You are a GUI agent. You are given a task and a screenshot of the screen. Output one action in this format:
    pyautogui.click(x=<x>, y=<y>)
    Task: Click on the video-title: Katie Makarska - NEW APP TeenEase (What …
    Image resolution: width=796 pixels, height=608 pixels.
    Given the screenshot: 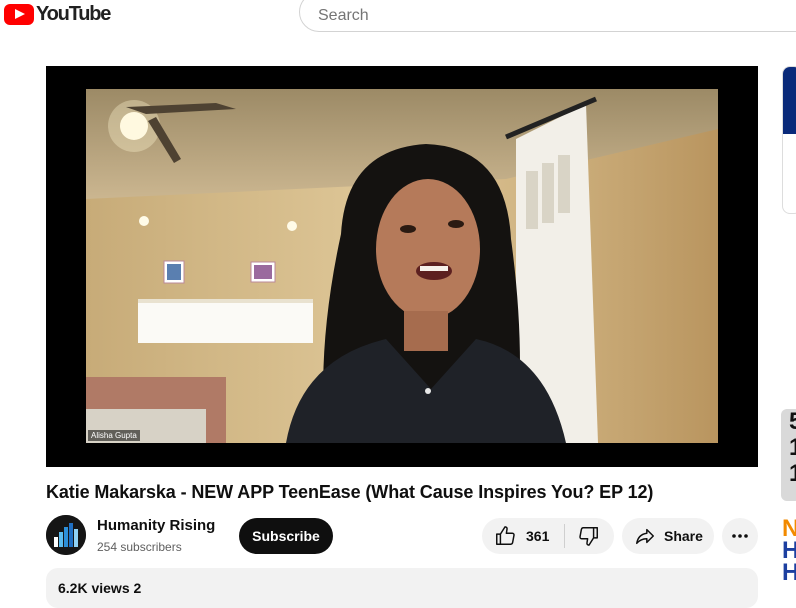 What is the action you would take?
    pyautogui.click(x=350, y=492)
    